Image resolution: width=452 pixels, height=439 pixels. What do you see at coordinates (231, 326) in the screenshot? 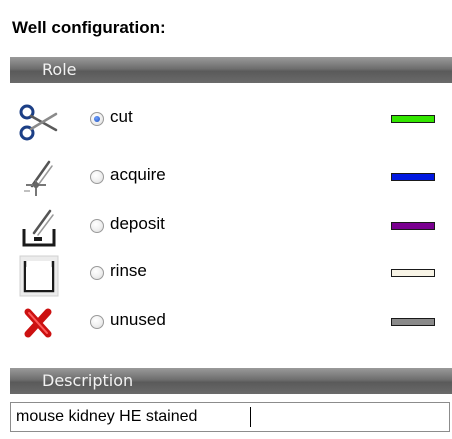
I see `role-option-unused: unused` at bounding box center [231, 326].